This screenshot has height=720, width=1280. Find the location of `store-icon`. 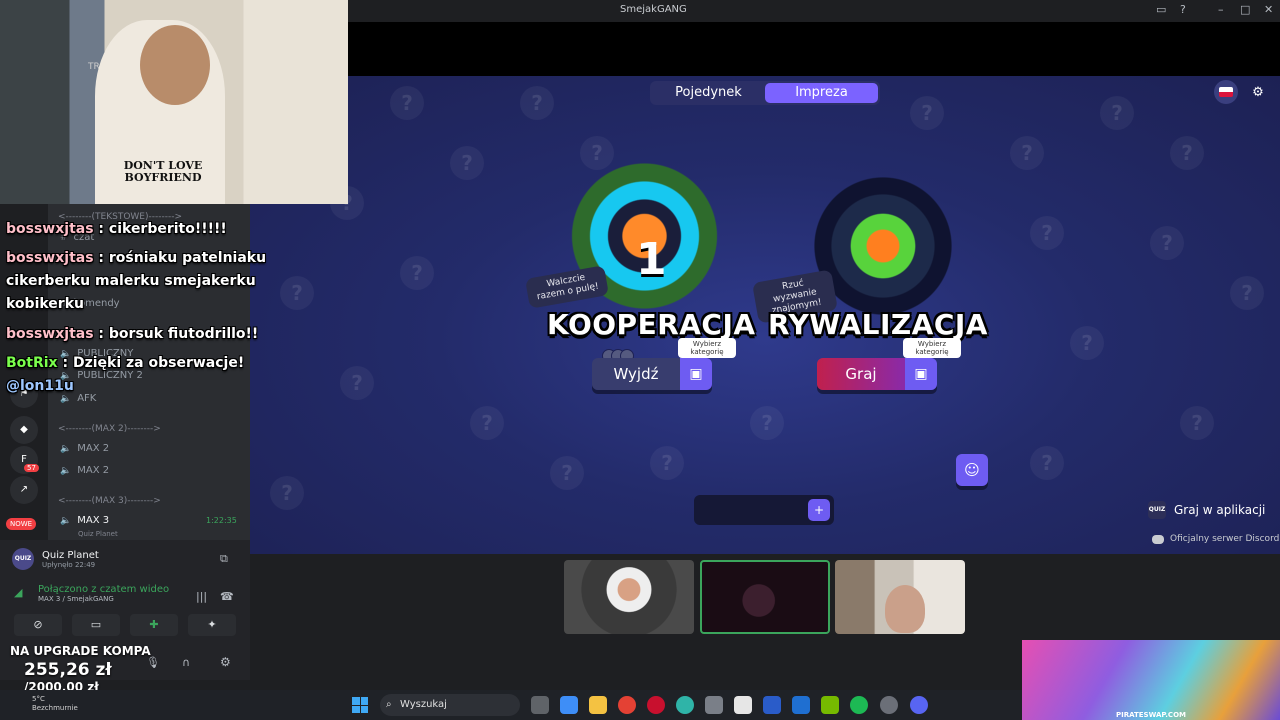

store-icon is located at coordinates (743, 705).